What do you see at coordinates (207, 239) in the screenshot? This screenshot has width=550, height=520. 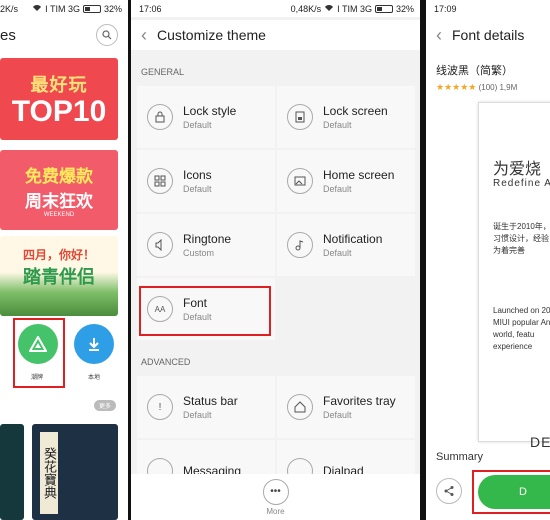 I see `item-name: Ringtone` at bounding box center [207, 239].